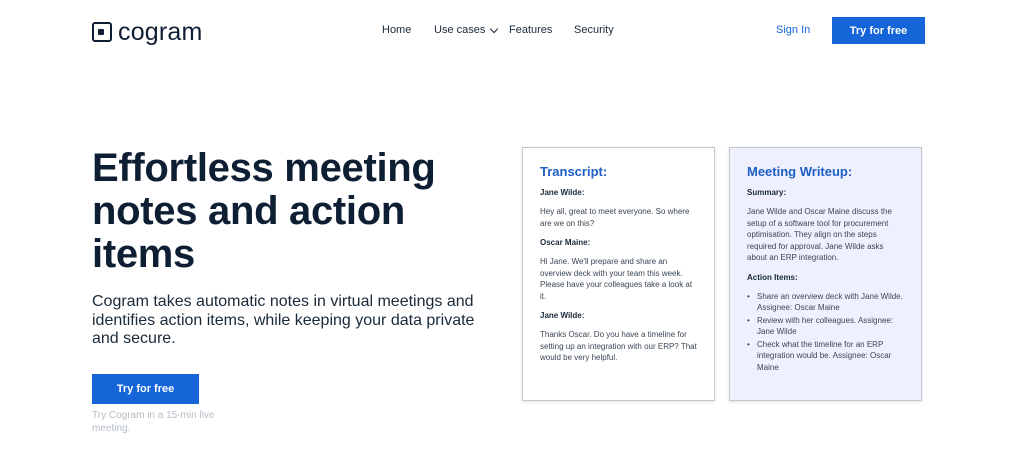  I want to click on hero-note: Try Cogram in a 15-min live meeting., so click(153, 422).